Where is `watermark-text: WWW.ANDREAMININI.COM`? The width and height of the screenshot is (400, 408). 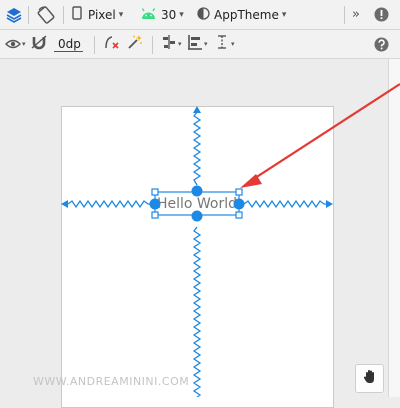
watermark-text: WWW.ANDREAMININI.COM is located at coordinates (111, 381).